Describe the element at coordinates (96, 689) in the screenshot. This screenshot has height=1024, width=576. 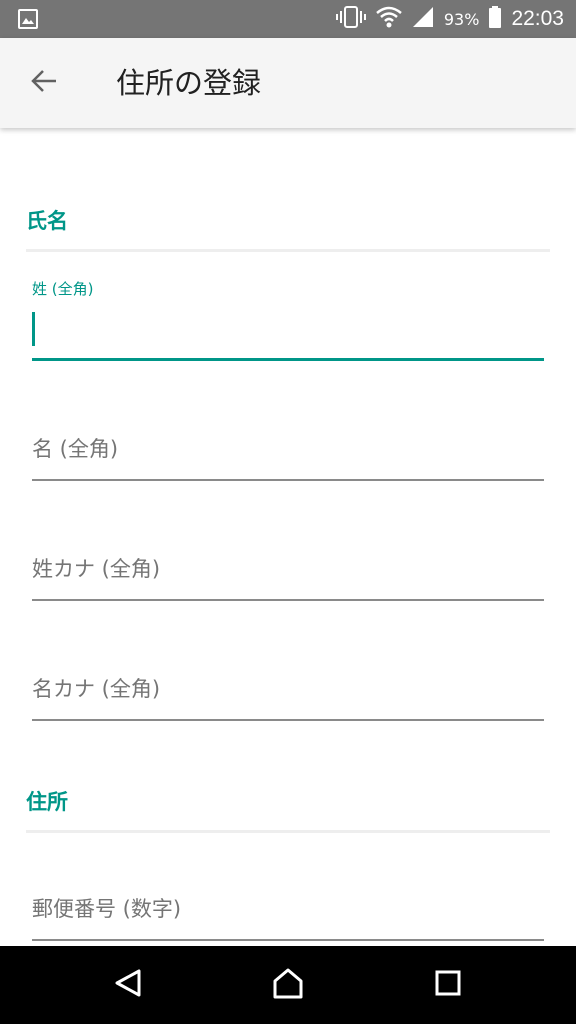
I see `first-name-kana-placeholder: 名カナ (全角)` at that location.